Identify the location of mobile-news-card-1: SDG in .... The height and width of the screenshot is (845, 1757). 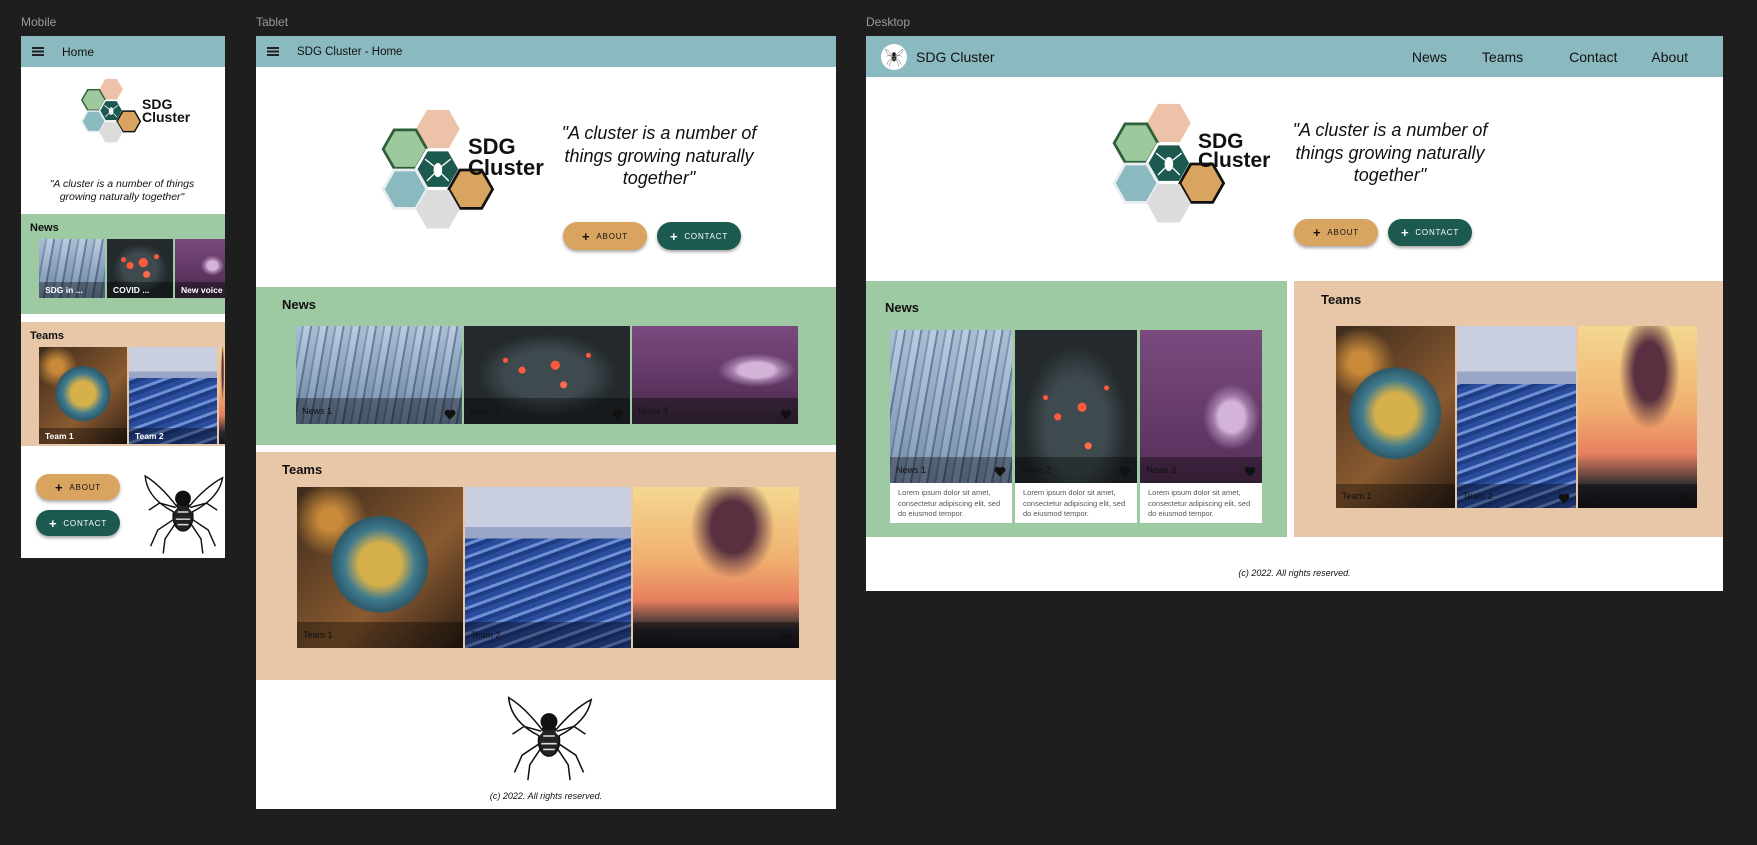
(72, 268).